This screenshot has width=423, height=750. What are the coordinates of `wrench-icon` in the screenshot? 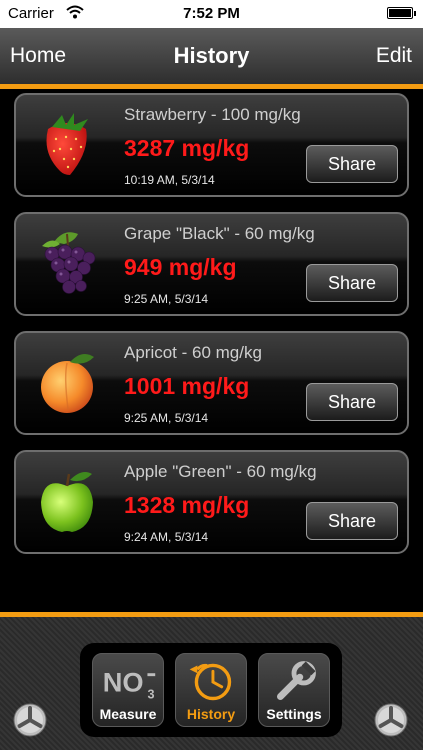 It's located at (296, 680).